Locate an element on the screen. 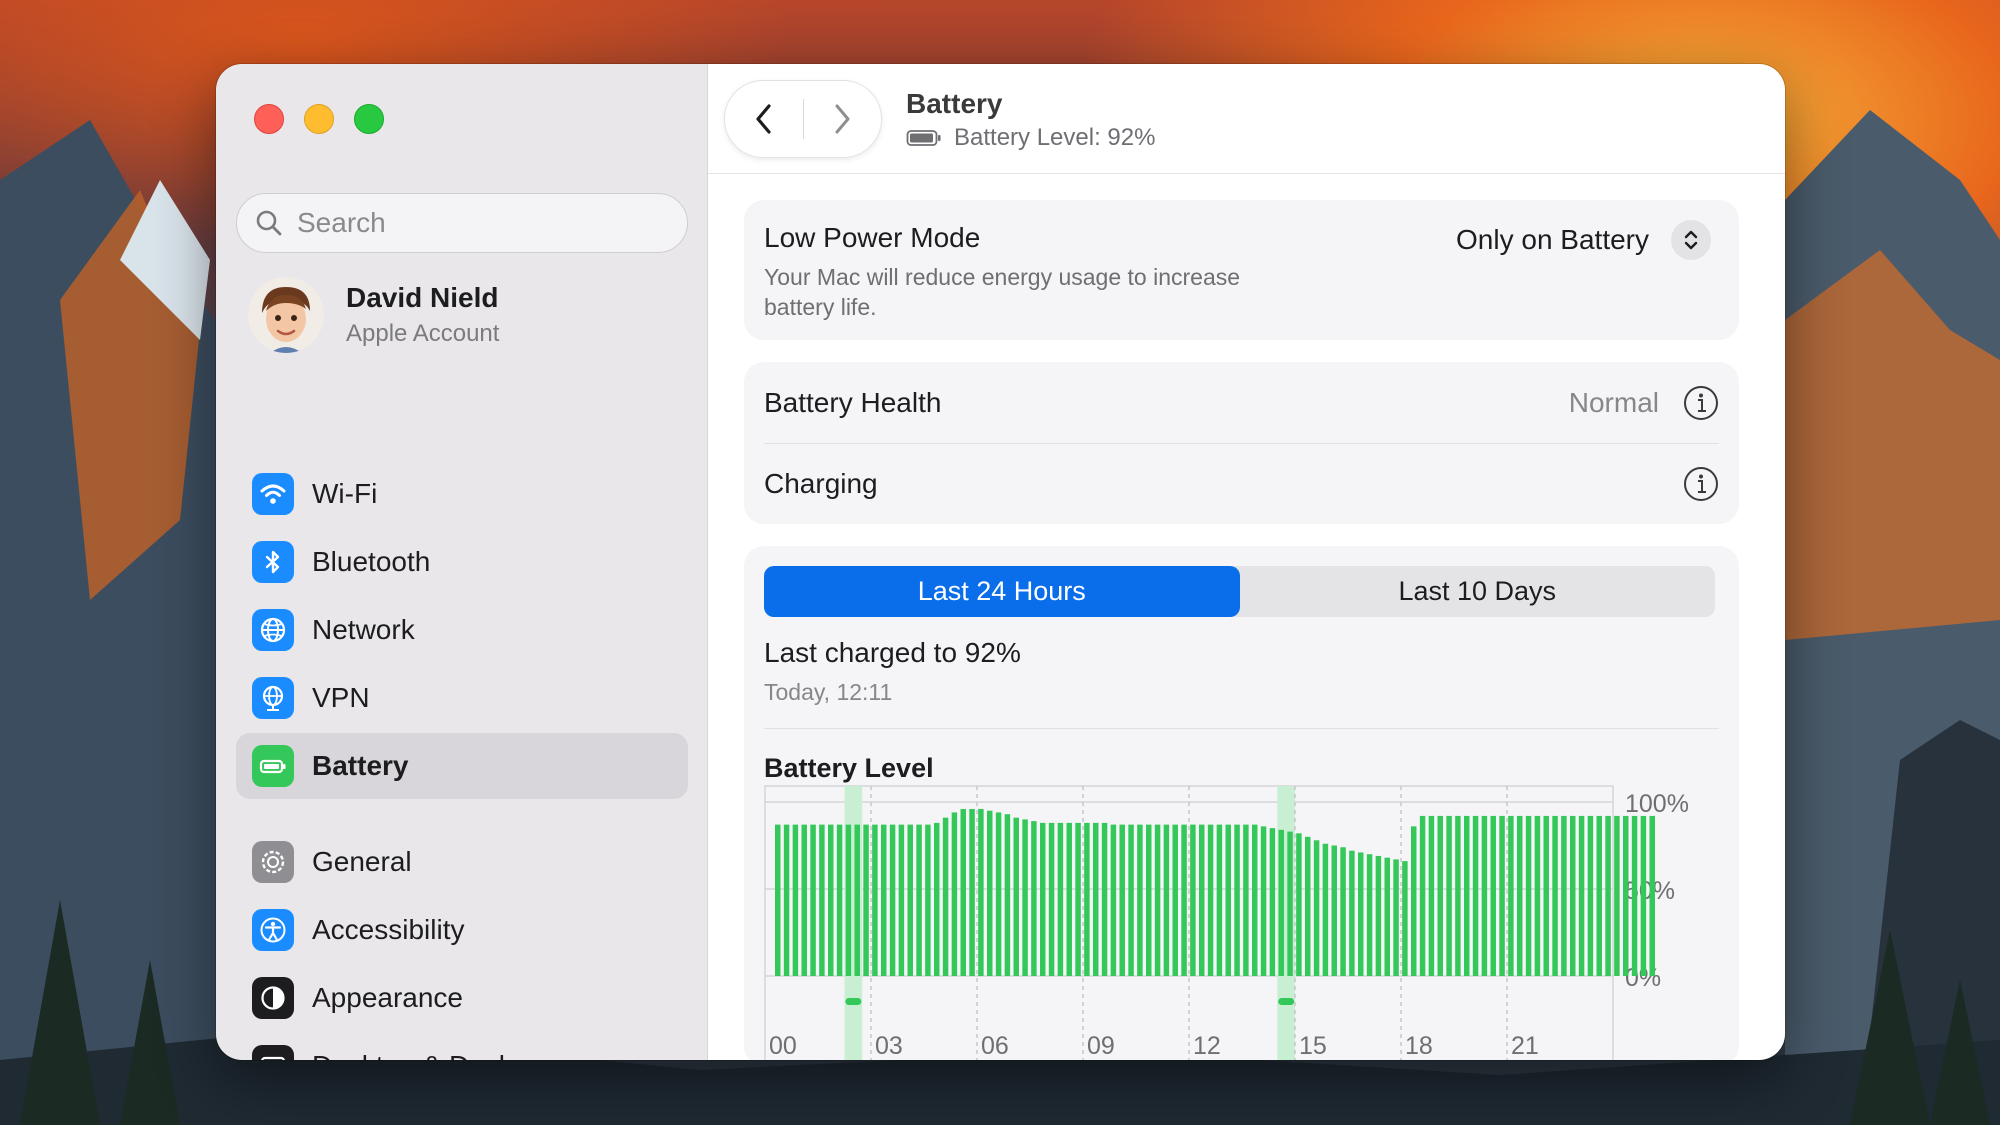  accessibility-icon is located at coordinates (273, 930).